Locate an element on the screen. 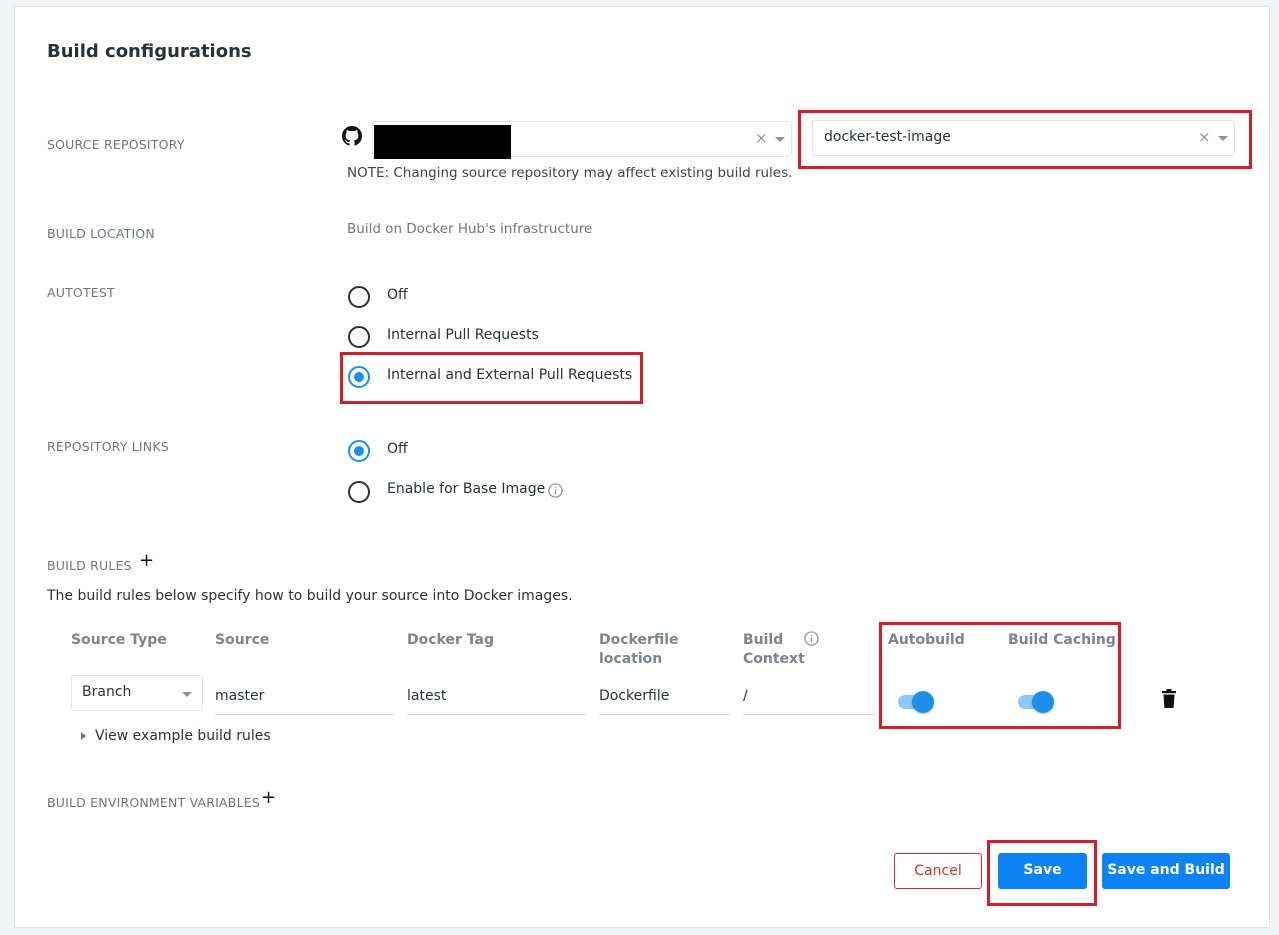 The width and height of the screenshot is (1279, 935). build-caching-toggle-knob is located at coordinates (1043, 702).